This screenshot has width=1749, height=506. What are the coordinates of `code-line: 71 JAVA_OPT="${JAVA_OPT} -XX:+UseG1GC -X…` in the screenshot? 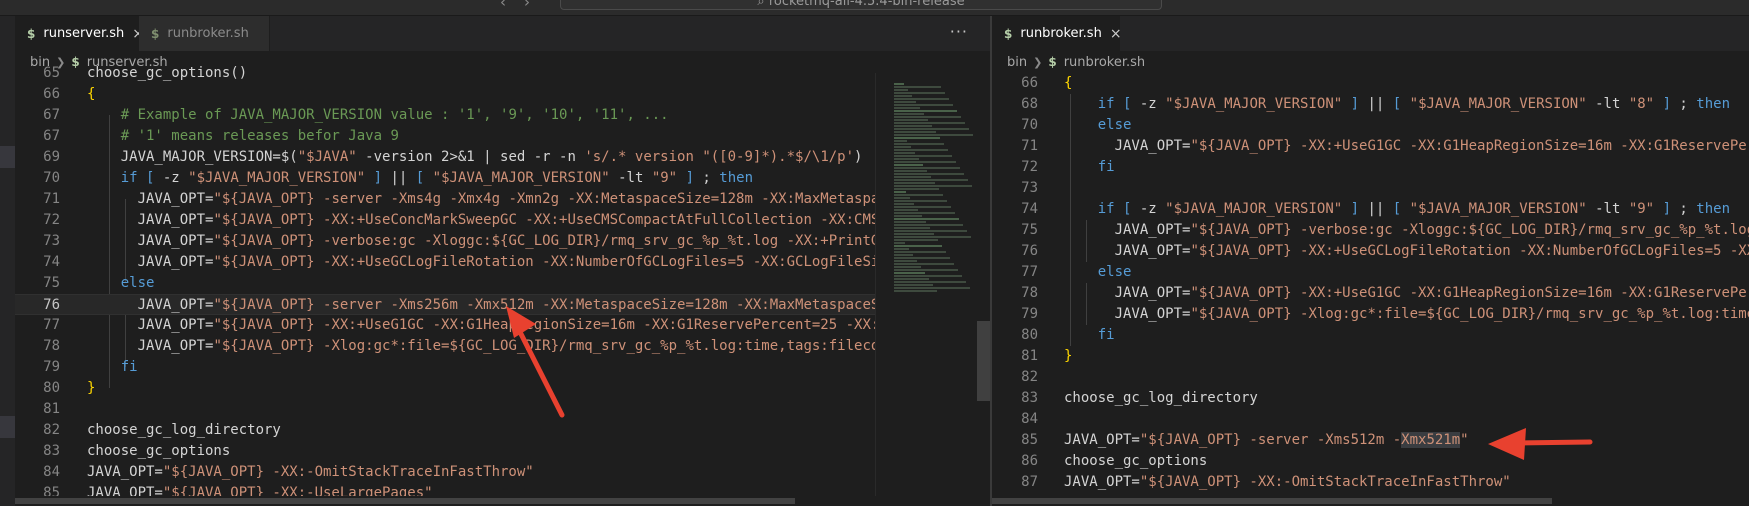 It's located at (1370, 146).